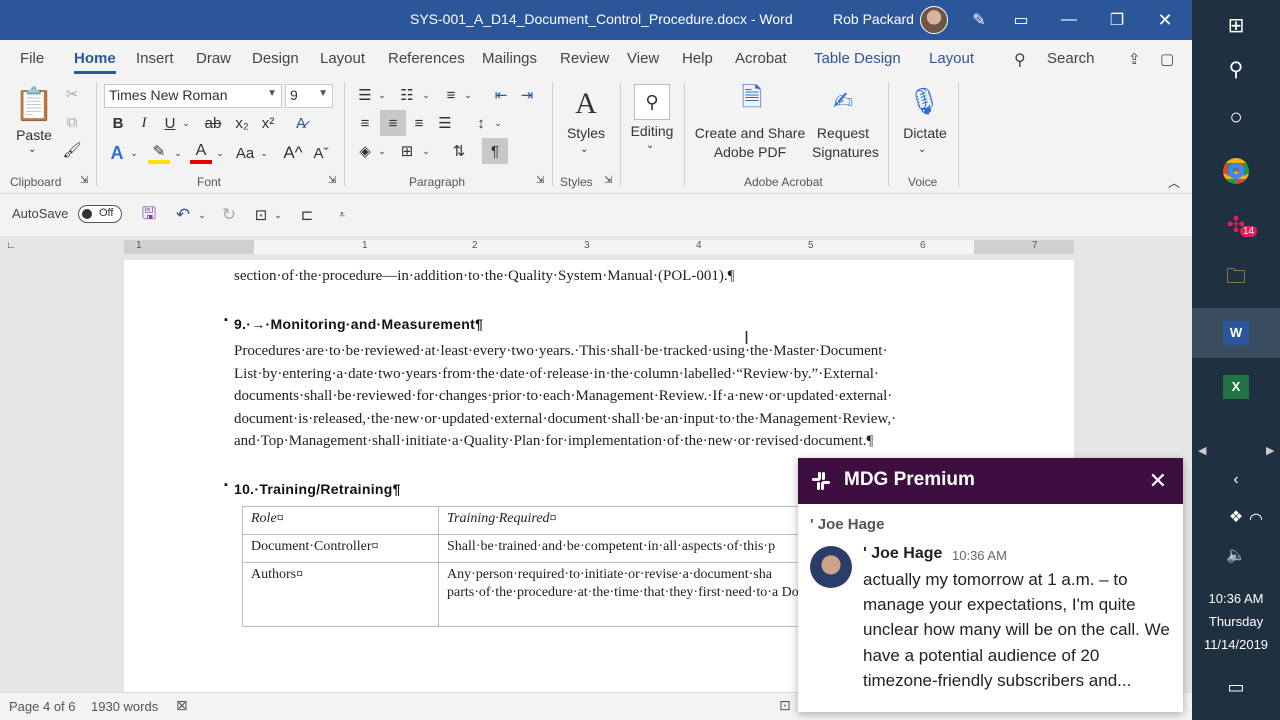 This screenshot has height=720, width=1280. What do you see at coordinates (1236, 387) in the screenshot?
I see `excel-app-icon: X` at bounding box center [1236, 387].